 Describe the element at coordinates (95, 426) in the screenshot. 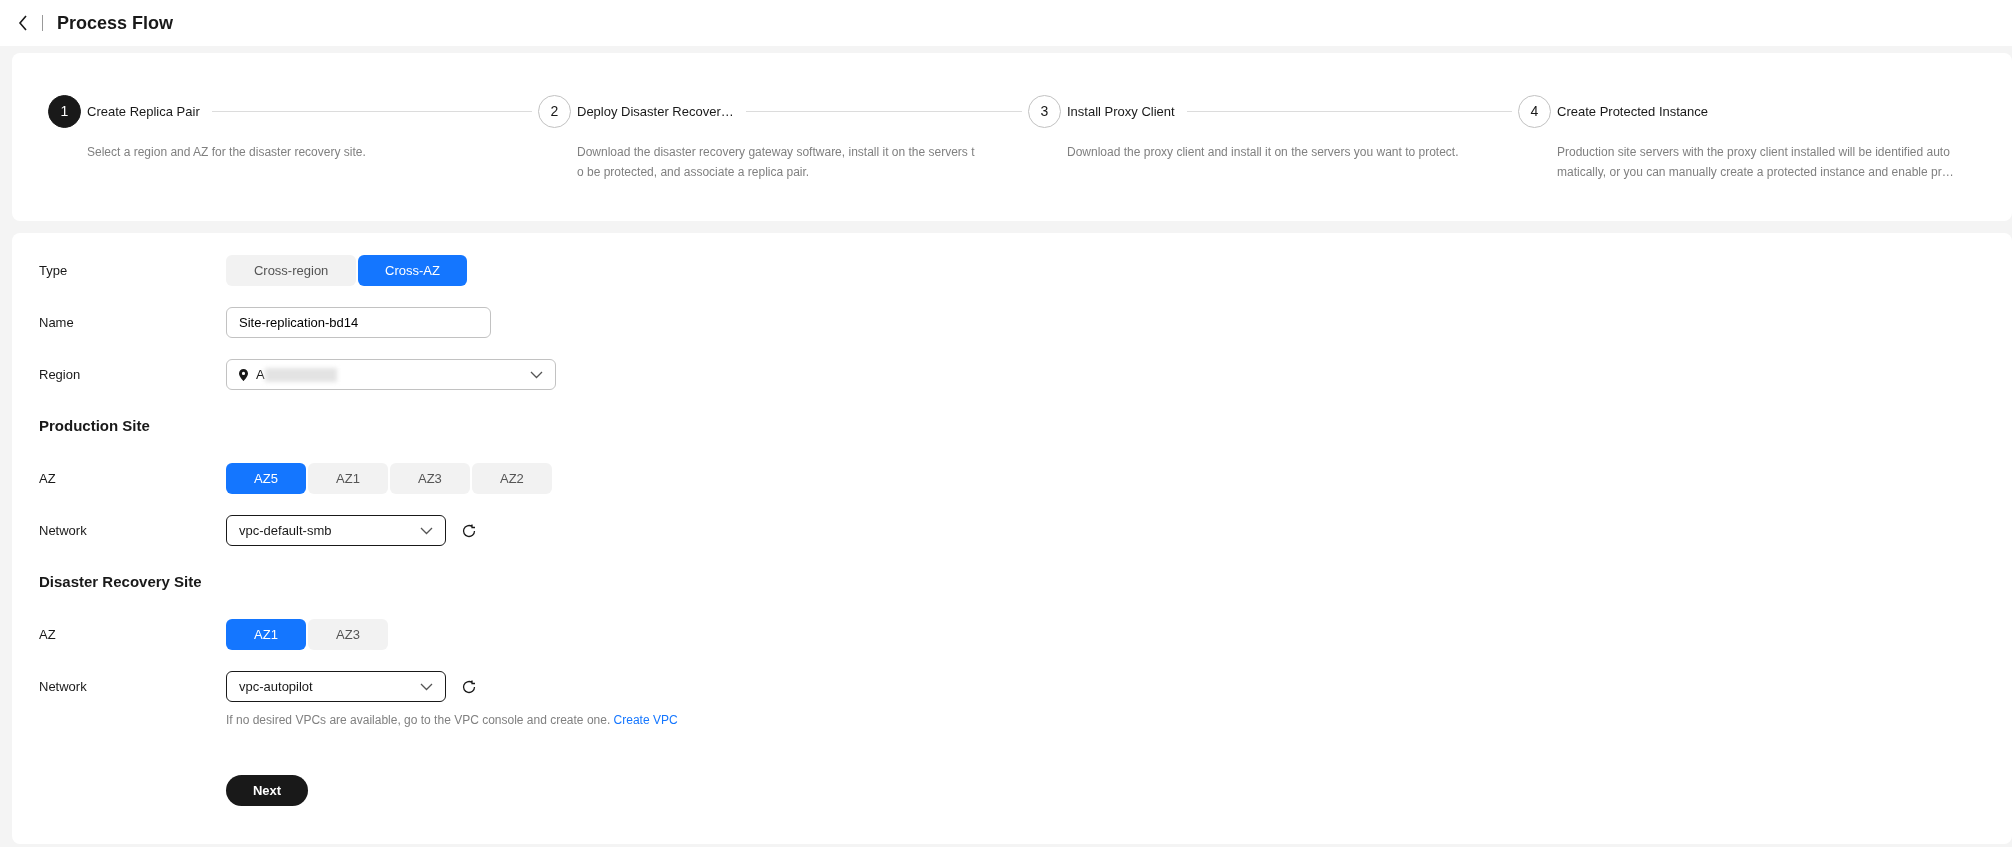

I see `section-heading: Production Site` at that location.